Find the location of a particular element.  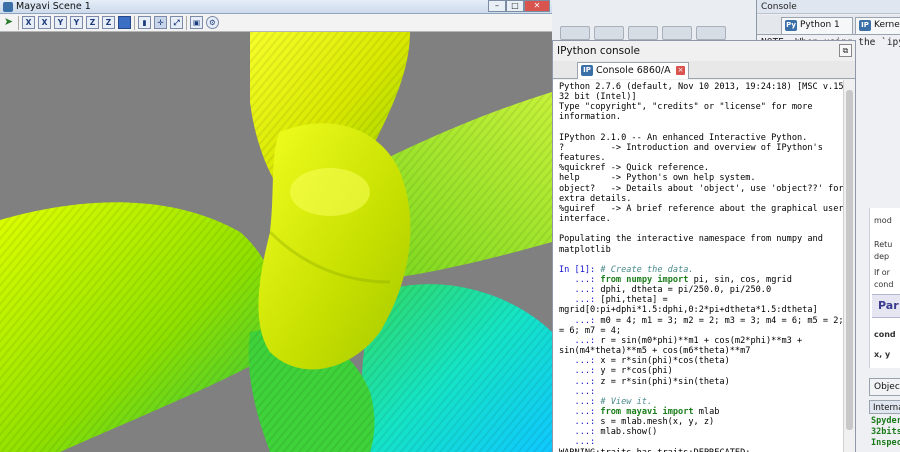

internal-console-line: Spyder is located at coordinates (885, 421).